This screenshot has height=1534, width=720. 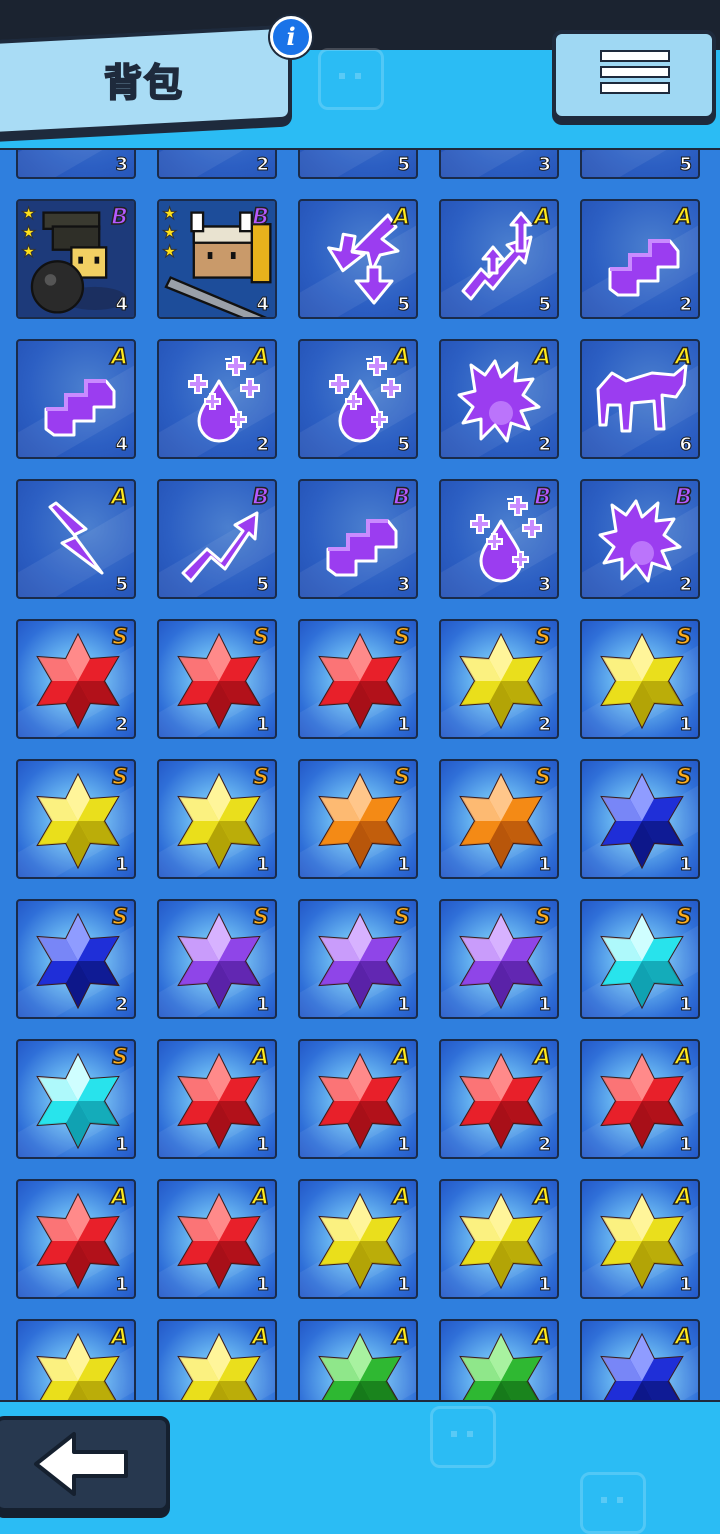 What do you see at coordinates (76, 399) in the screenshot?
I see `inventory-slot: A4` at bounding box center [76, 399].